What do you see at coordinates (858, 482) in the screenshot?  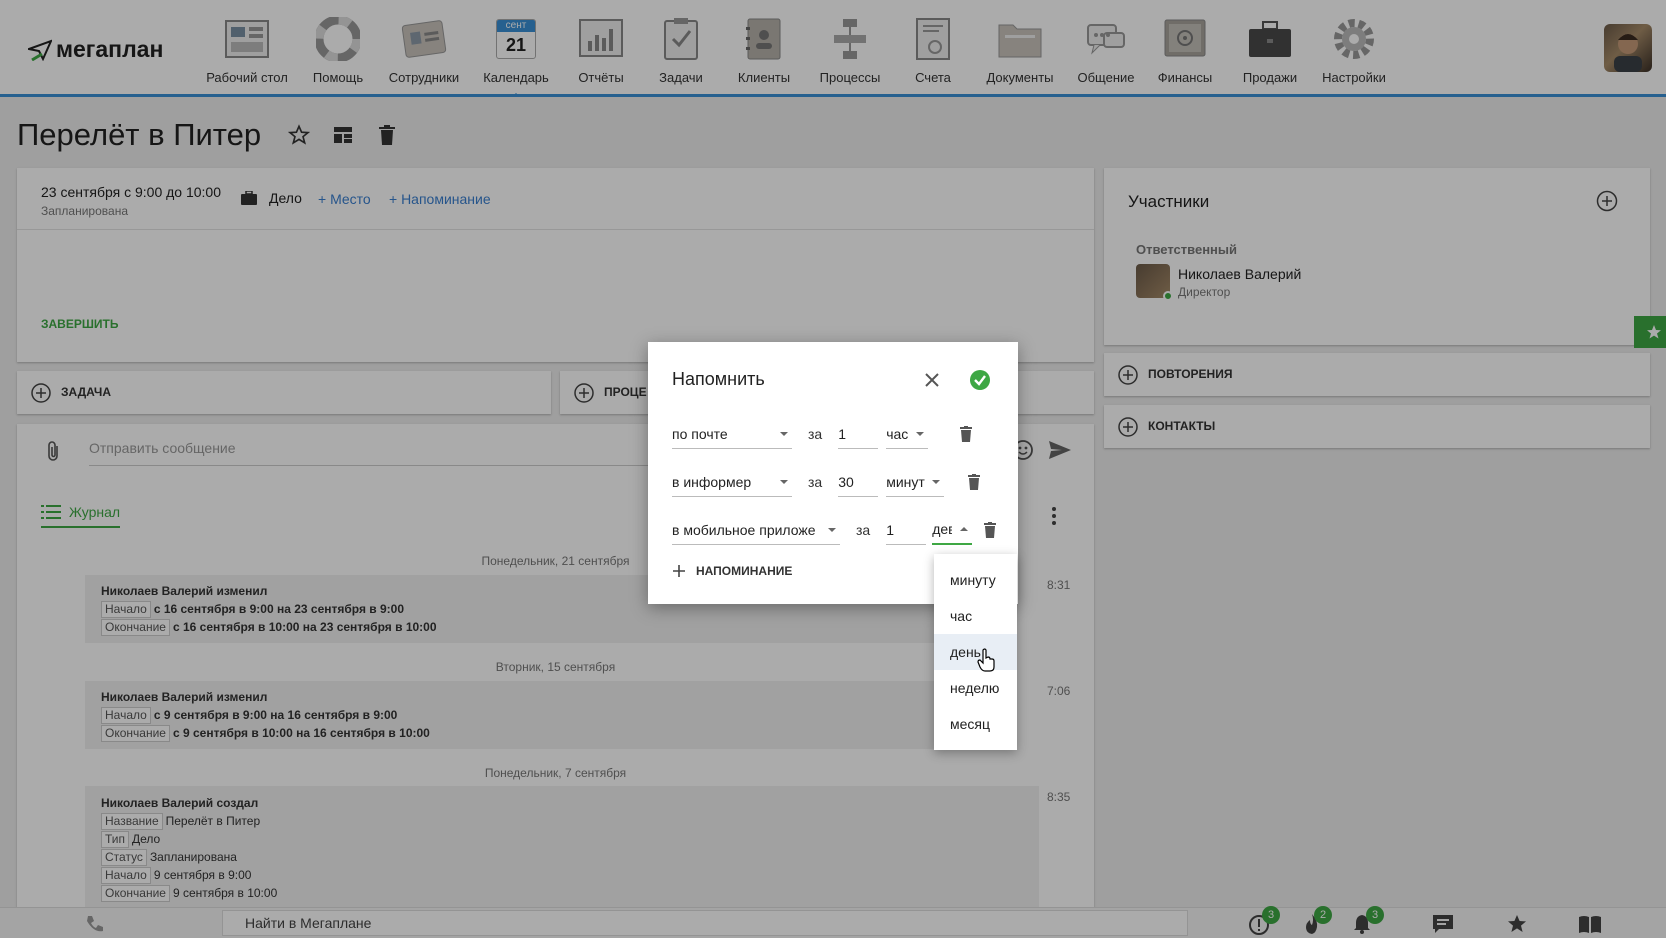 I see `amount-input: 30` at bounding box center [858, 482].